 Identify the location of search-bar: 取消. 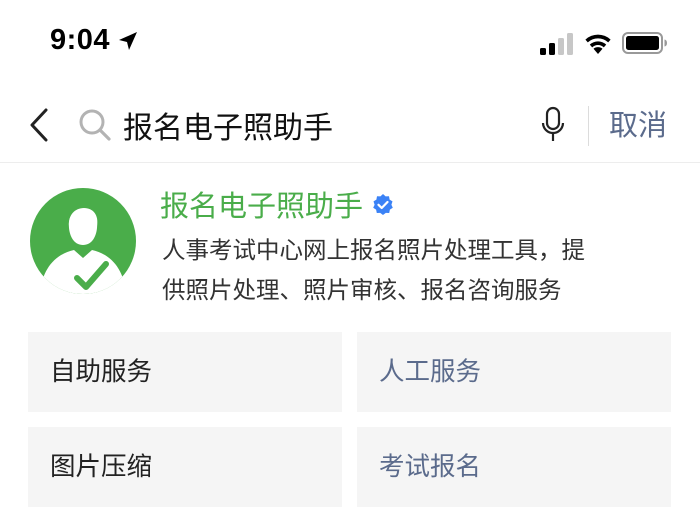
(350, 126).